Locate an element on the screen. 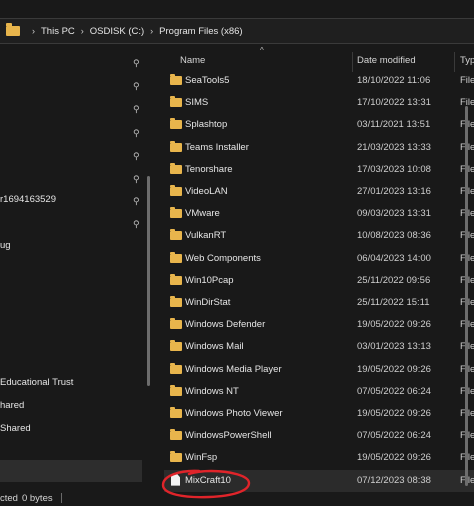  row-date-modified: 25/11/2022 15:11 is located at coordinates (393, 302).